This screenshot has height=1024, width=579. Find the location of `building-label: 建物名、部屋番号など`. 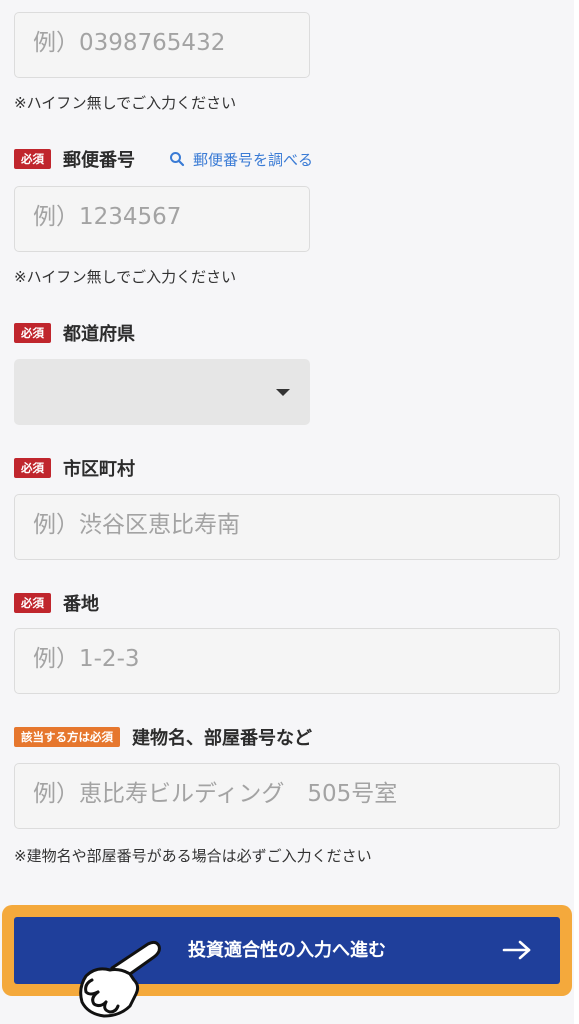

building-label: 建物名、部屋番号など is located at coordinates (222, 738).